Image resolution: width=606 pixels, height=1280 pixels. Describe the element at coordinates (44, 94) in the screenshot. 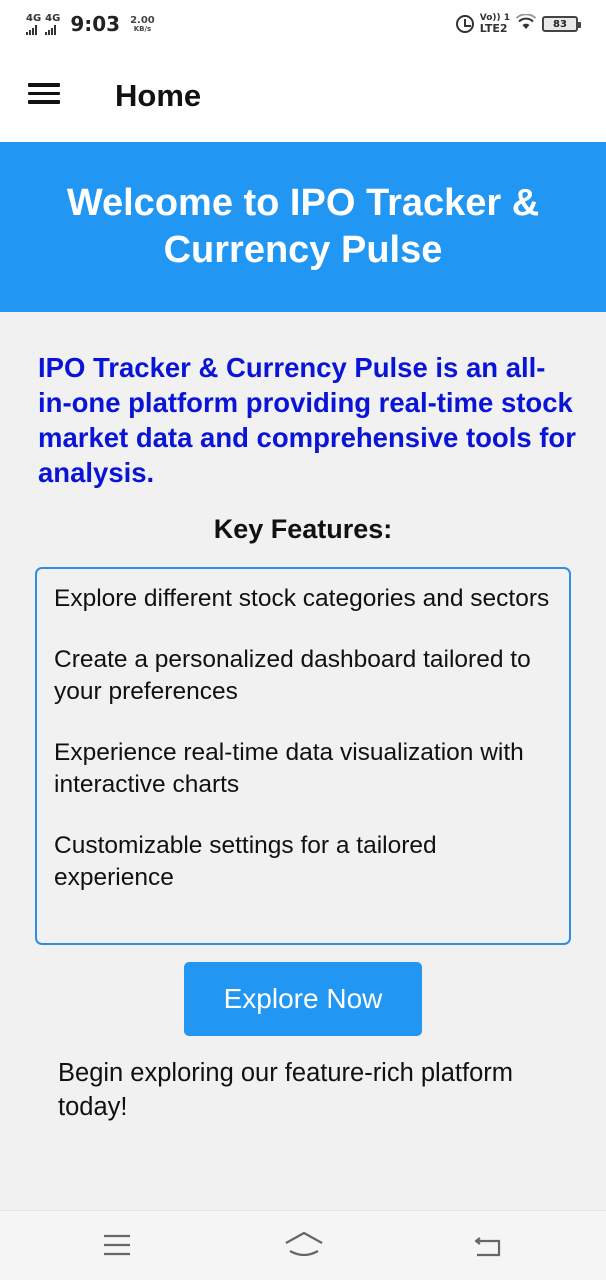

I see `hamburger-menu-icon` at that location.